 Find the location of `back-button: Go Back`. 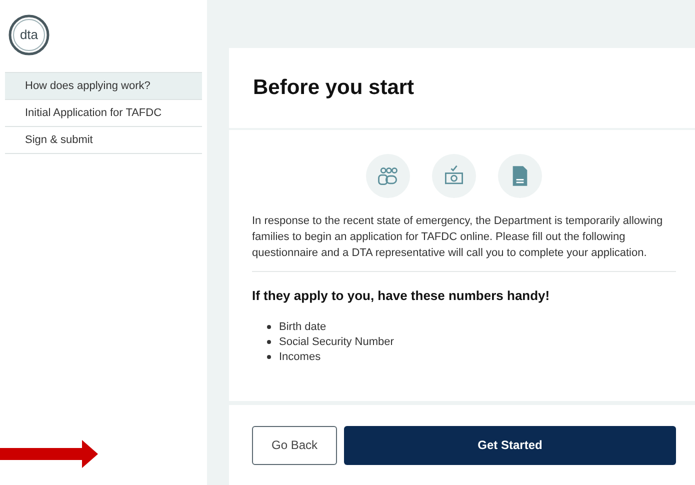

back-button: Go Back is located at coordinates (294, 445).